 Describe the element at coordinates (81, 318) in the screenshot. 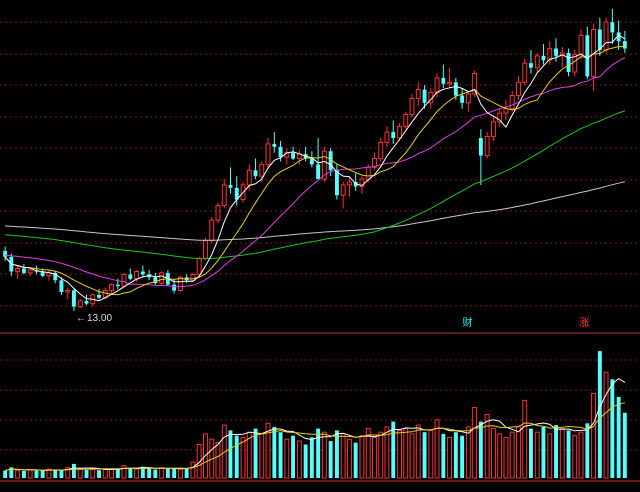

I see `left-arrow-icon: ←` at that location.